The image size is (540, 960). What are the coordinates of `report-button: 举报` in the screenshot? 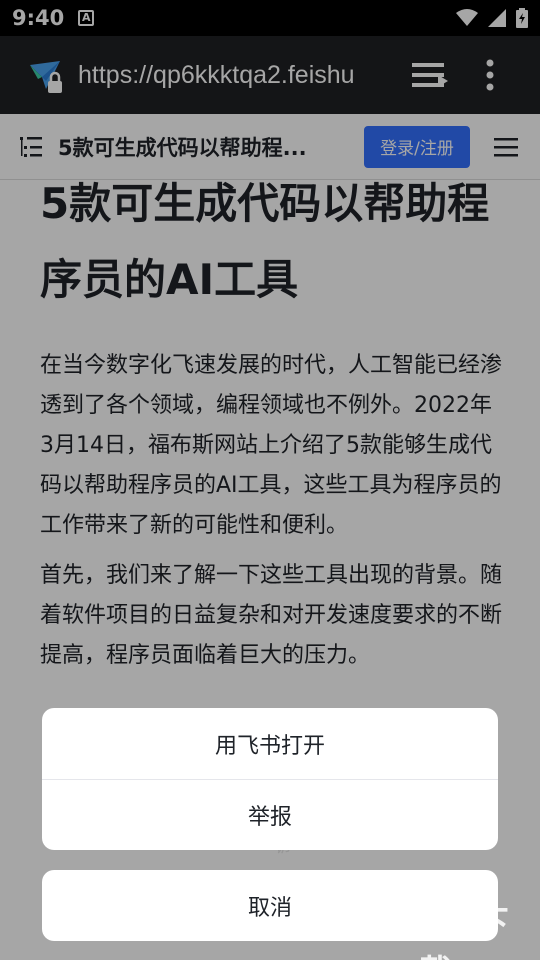 It's located at (270, 814).